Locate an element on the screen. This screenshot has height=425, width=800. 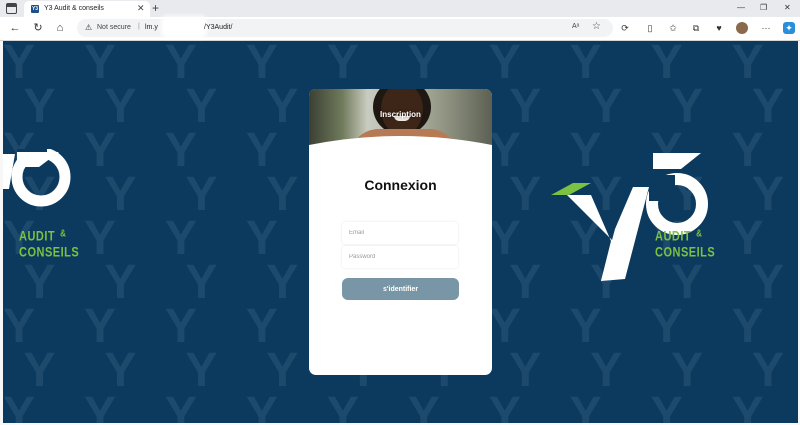
email-input is located at coordinates (400, 233).